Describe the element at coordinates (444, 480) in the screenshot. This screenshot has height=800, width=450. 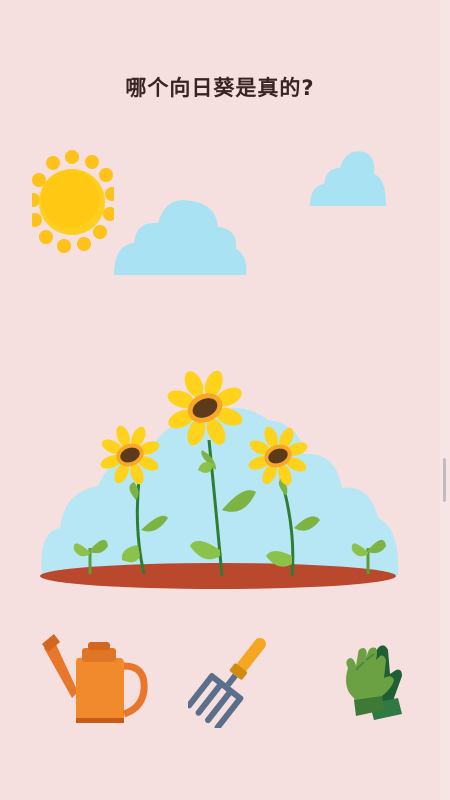
I see `scrollbar` at that location.